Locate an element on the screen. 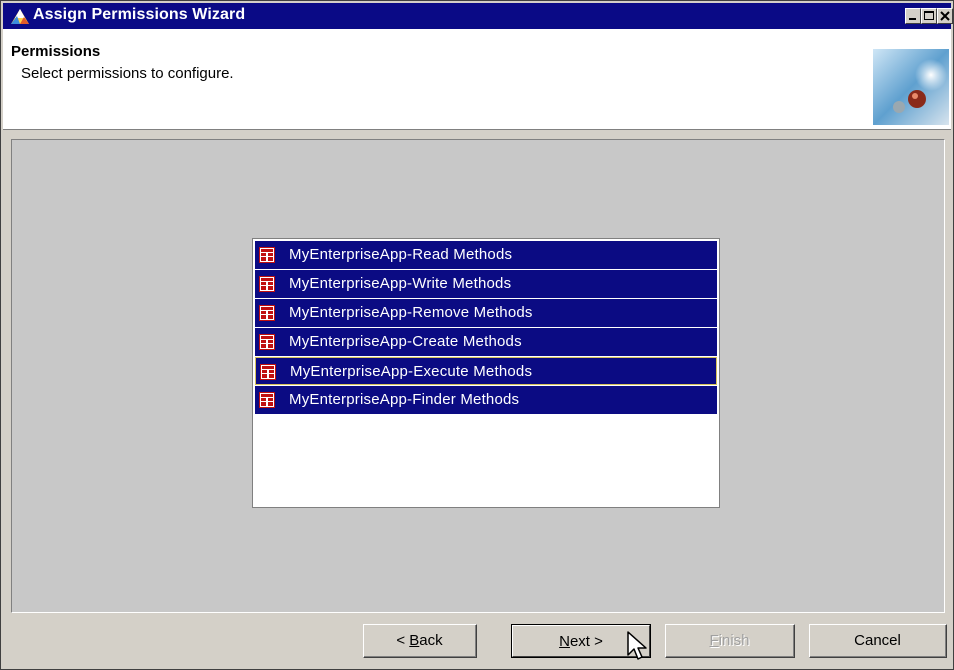  finish-button-face: Finish is located at coordinates (730, 641).